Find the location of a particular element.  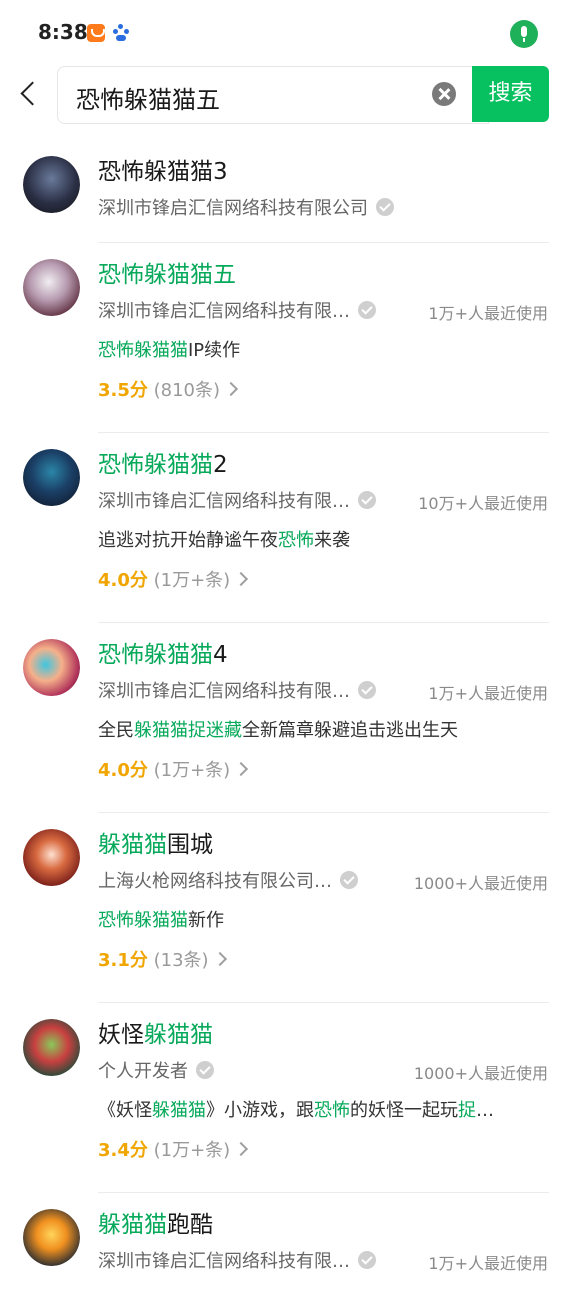

result-item: 恐怖躲猫猫3 深圳市锋启汇信网络科技有限公司 is located at coordinates (286, 191).